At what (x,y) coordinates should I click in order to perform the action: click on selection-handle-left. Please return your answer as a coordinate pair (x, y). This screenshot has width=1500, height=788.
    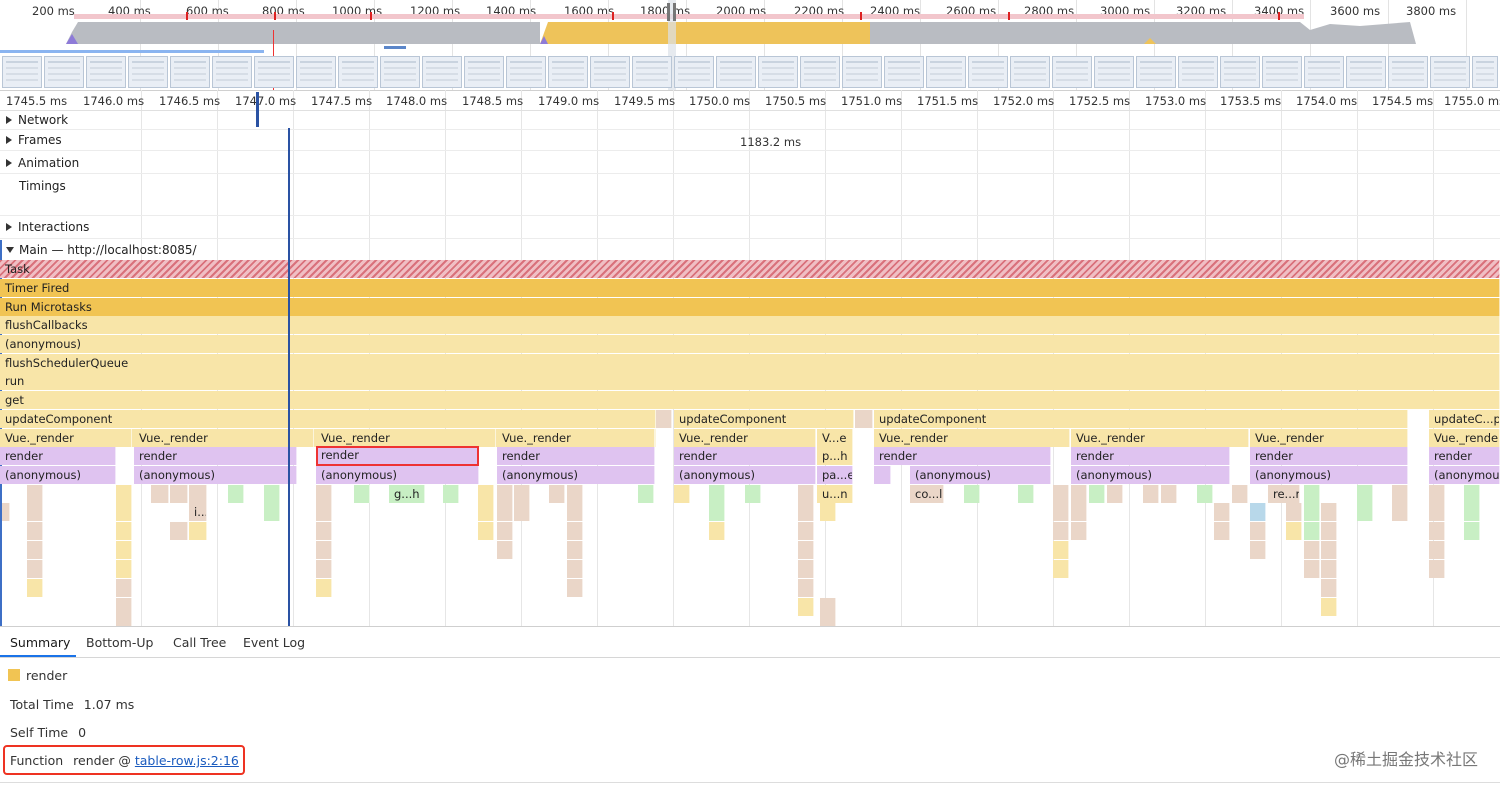
    Looking at the image, I should click on (668, 12).